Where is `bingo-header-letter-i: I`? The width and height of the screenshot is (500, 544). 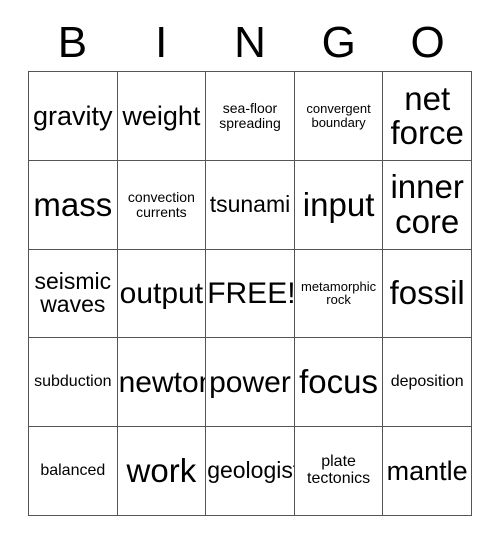
bingo-header-letter-i: I is located at coordinates (161, 42).